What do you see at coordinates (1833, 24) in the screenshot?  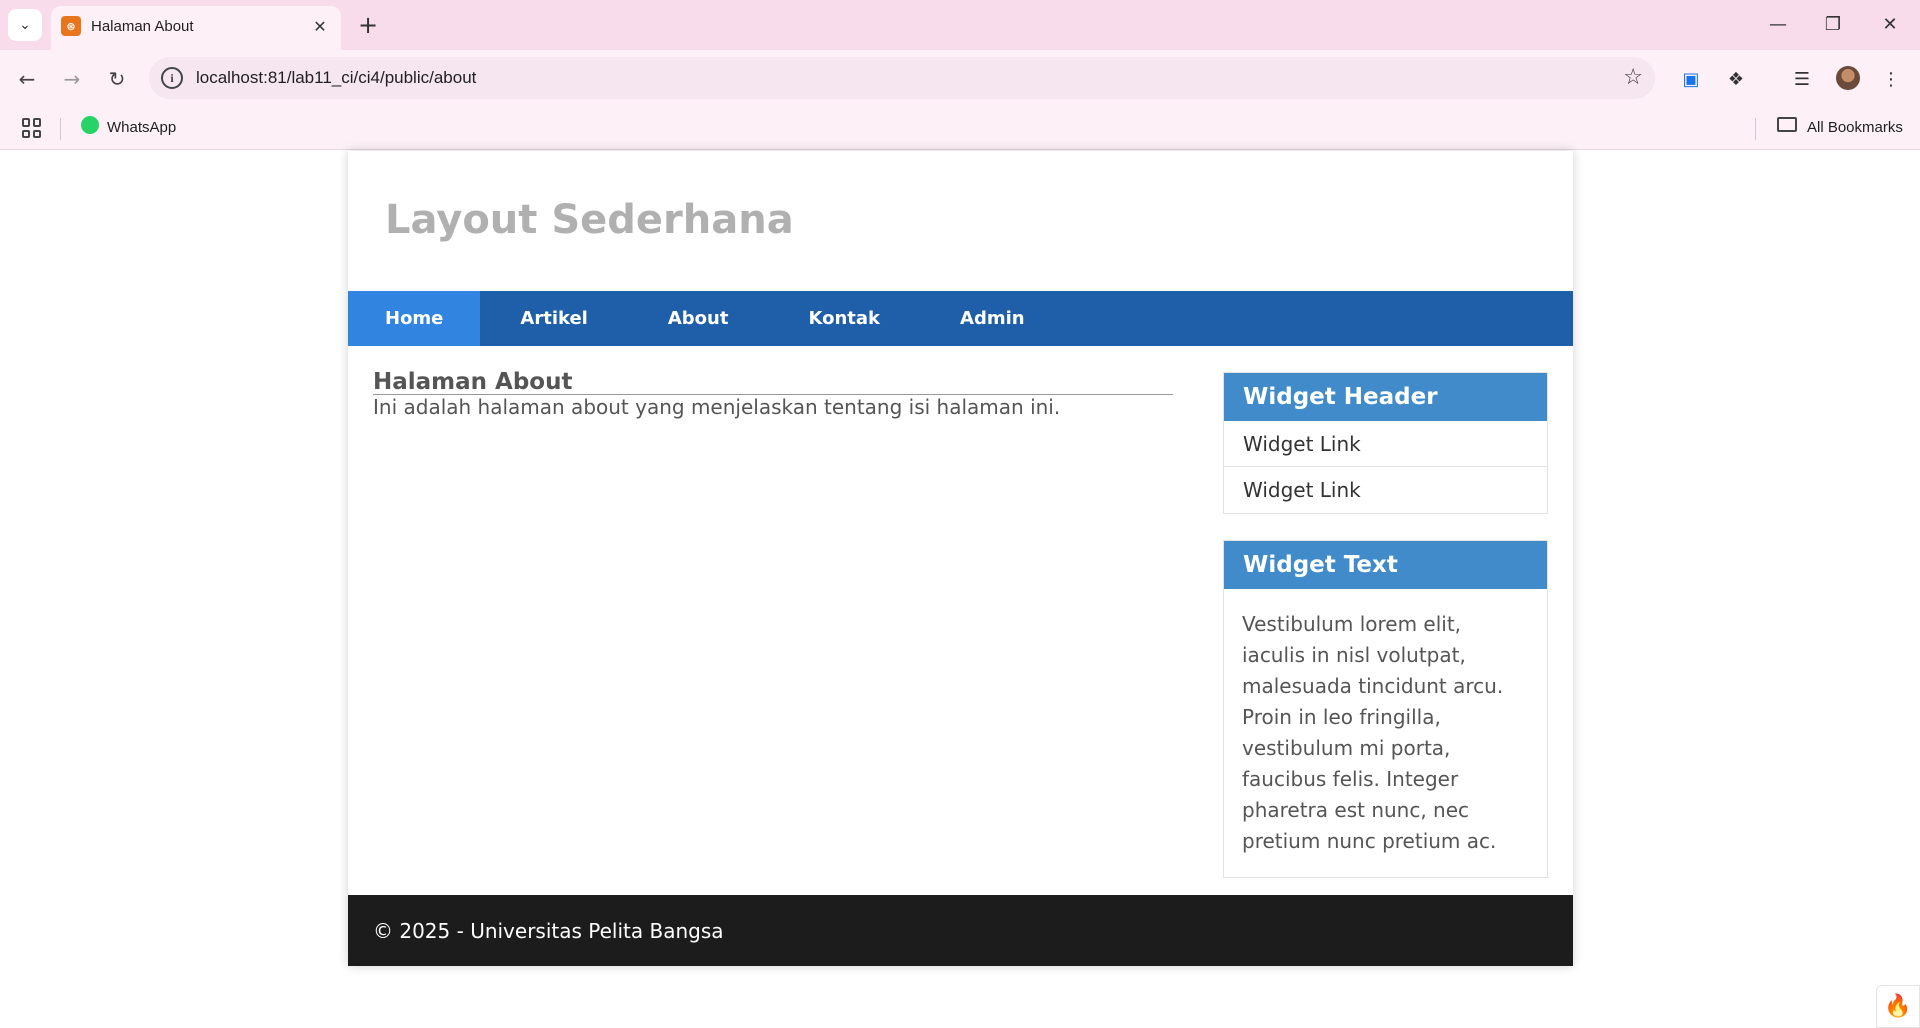 I see `restore-icon: ❐` at bounding box center [1833, 24].